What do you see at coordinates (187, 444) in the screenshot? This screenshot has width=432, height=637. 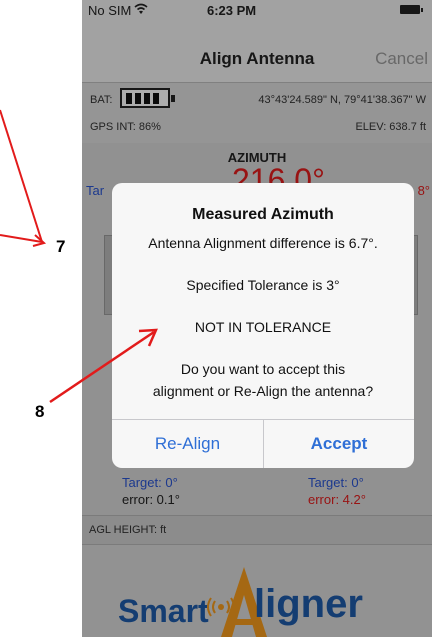 I see `realign-button: Re-Align` at bounding box center [187, 444].